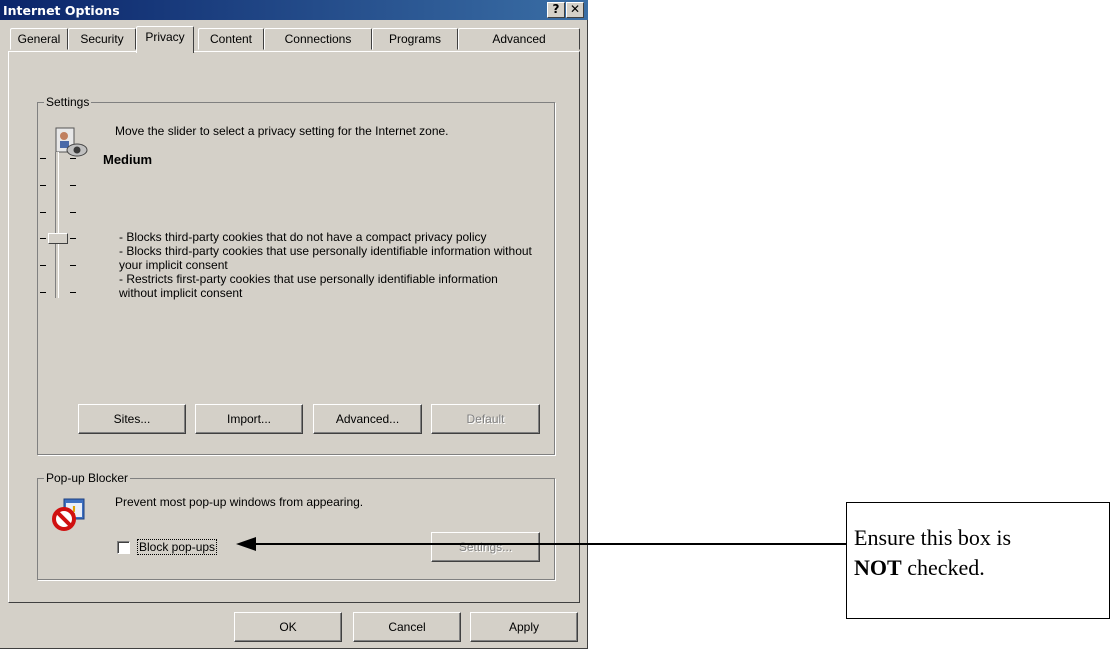 The width and height of the screenshot is (1110, 649). What do you see at coordinates (165, 39) in the screenshot?
I see `tab-privacy: Privacy` at bounding box center [165, 39].